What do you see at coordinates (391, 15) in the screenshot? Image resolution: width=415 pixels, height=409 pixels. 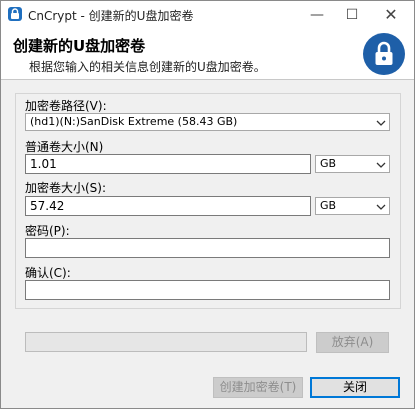 I see `close-window-button: ✕` at bounding box center [391, 15].